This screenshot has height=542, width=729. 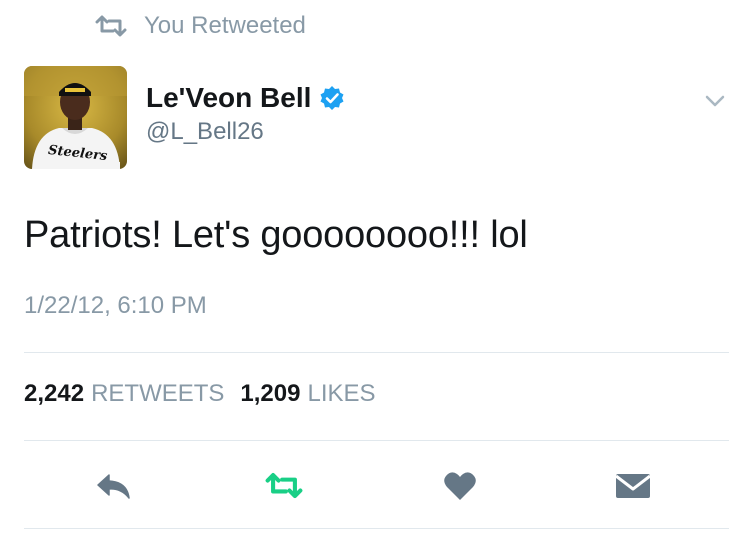 What do you see at coordinates (157, 394) in the screenshot?
I see `retweets-label: RETWEETS` at bounding box center [157, 394].